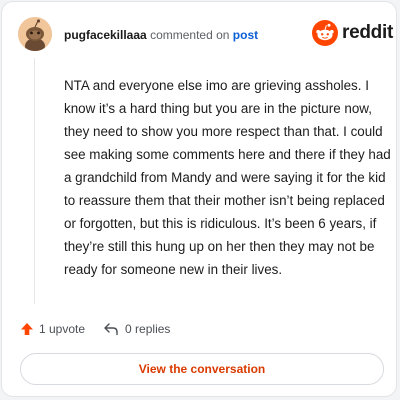 Image resolution: width=400 pixels, height=400 pixels. What do you see at coordinates (34, 181) in the screenshot?
I see `thread-line` at bounding box center [34, 181].